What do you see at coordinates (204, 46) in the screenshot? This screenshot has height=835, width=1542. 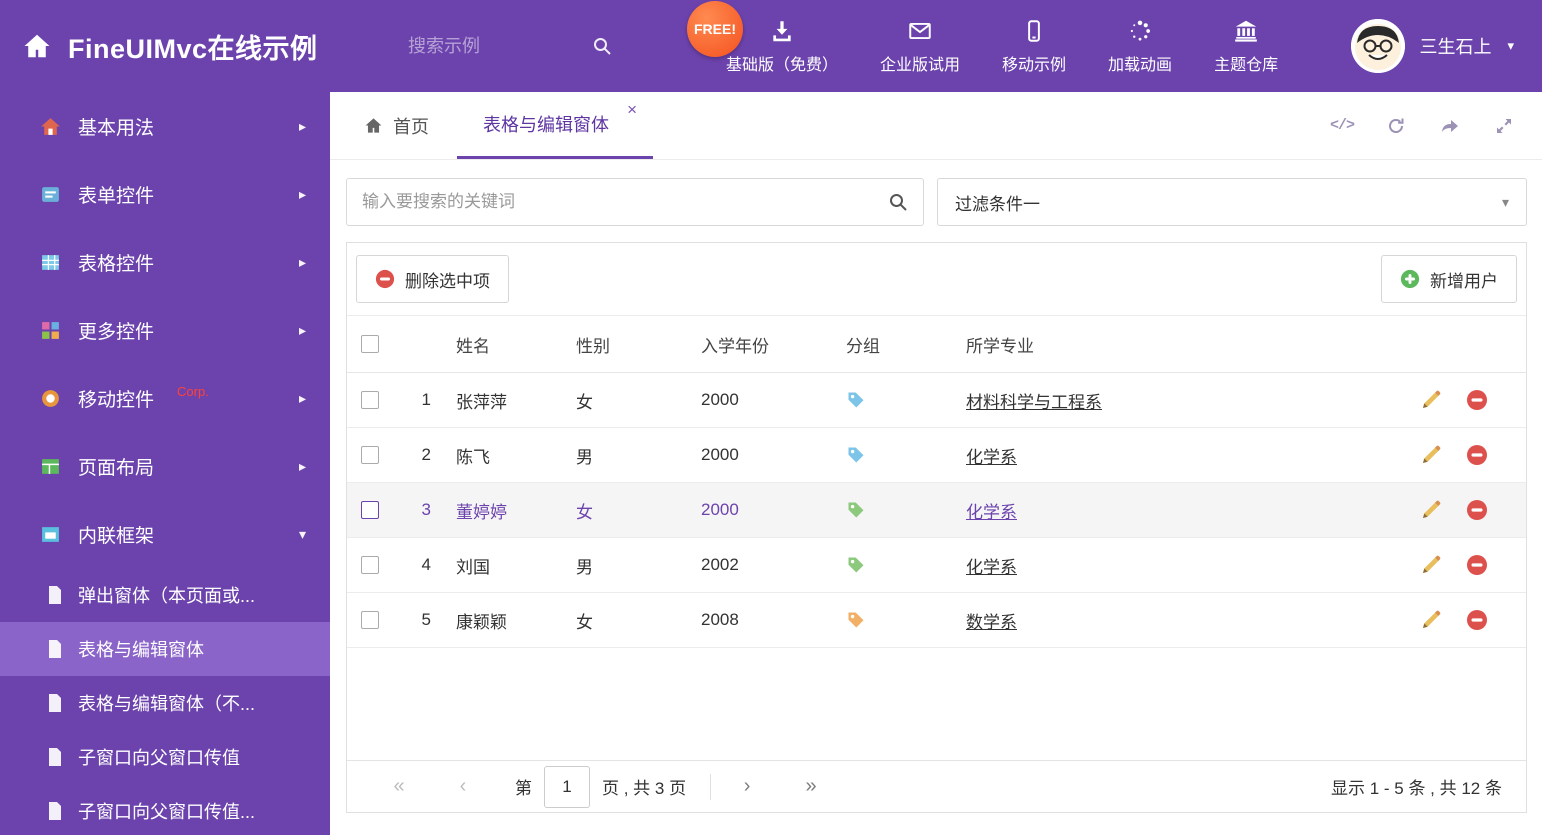 I see `brand: FineUIMvc在线示例` at bounding box center [204, 46].